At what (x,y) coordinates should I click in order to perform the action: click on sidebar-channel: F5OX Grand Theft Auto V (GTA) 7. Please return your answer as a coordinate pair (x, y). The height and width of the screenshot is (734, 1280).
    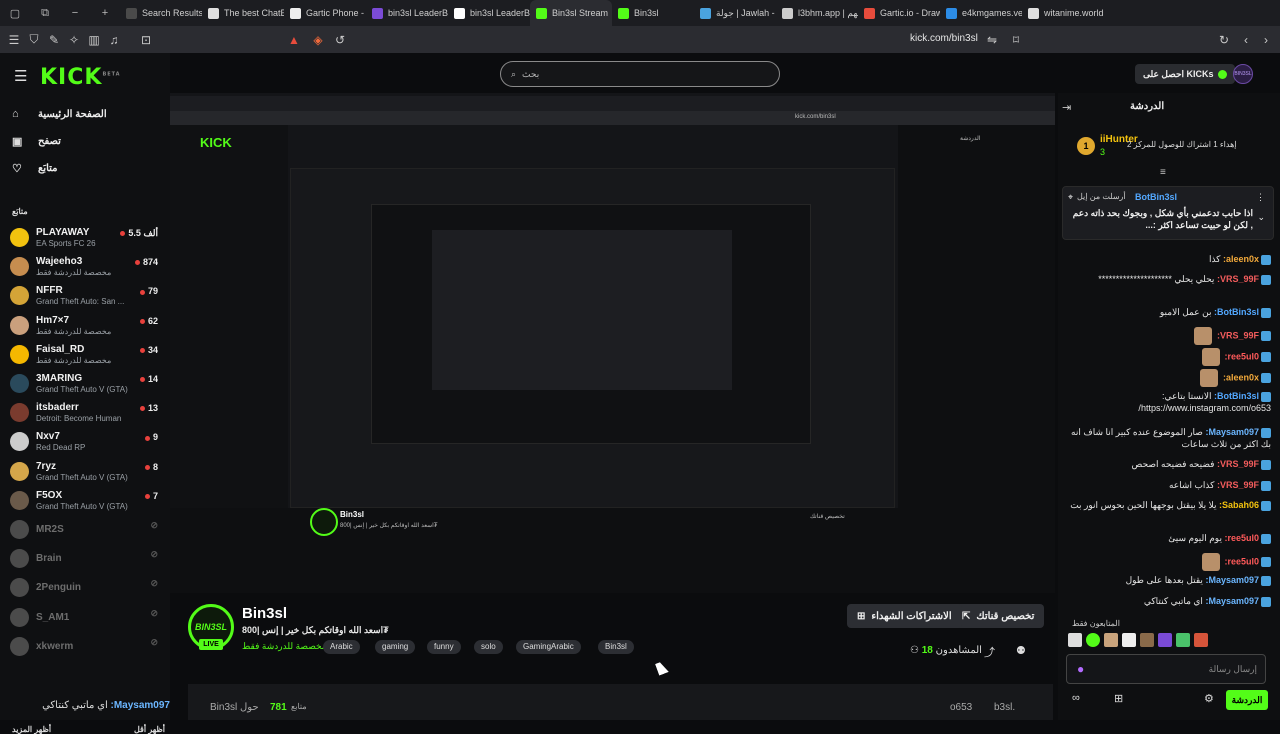
    Looking at the image, I should click on (85, 501).